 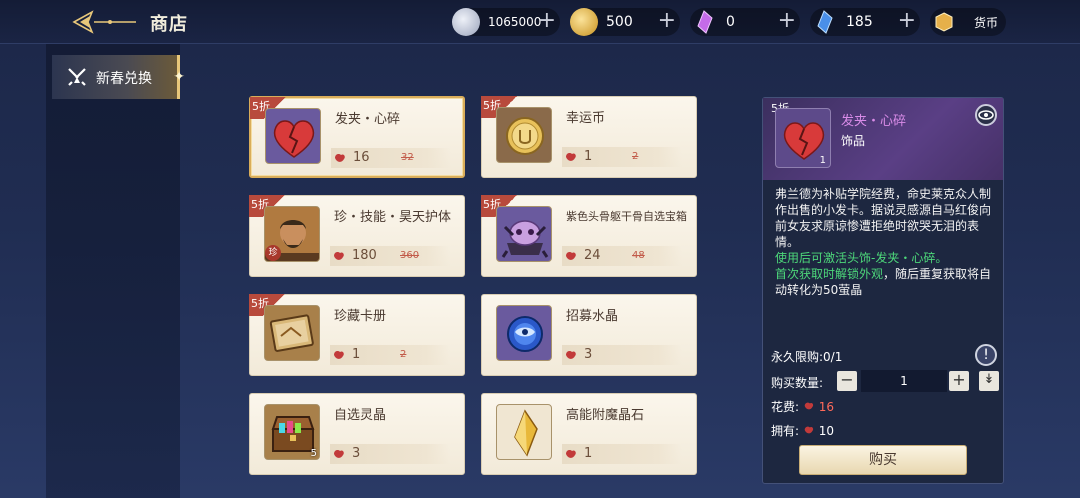 What do you see at coordinates (787, 21) in the screenshot?
I see `add-purple-button: +` at bounding box center [787, 21].